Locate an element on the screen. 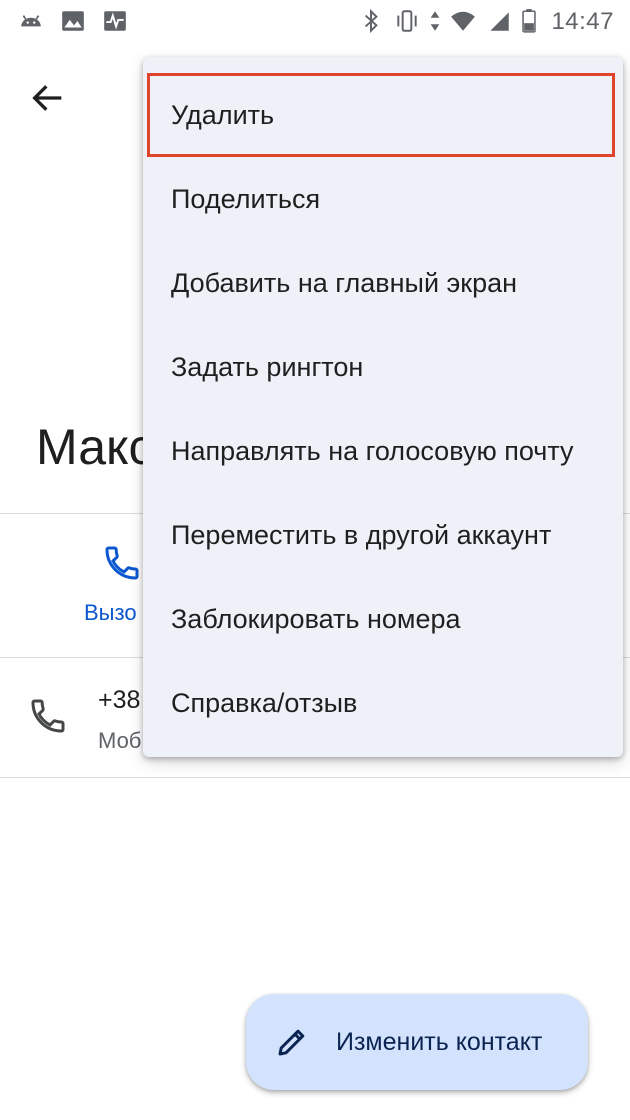  menu-item-route-to-voicemail: Направлять на голосовую почту is located at coordinates (383, 451).